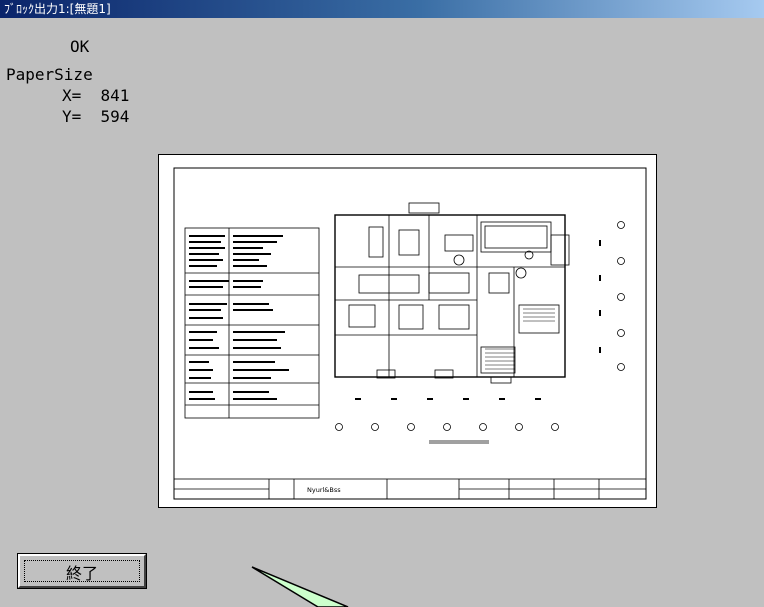 This screenshot has height=607, width=764. I want to click on window-title-bar: ﾌﾞﾛｯｸ出力1:[無題1], so click(382, 9).